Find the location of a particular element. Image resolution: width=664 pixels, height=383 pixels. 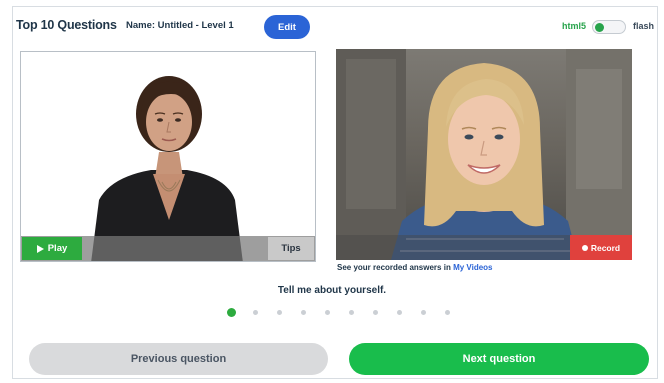

toggle-label-html5: html5 is located at coordinates (573, 26).